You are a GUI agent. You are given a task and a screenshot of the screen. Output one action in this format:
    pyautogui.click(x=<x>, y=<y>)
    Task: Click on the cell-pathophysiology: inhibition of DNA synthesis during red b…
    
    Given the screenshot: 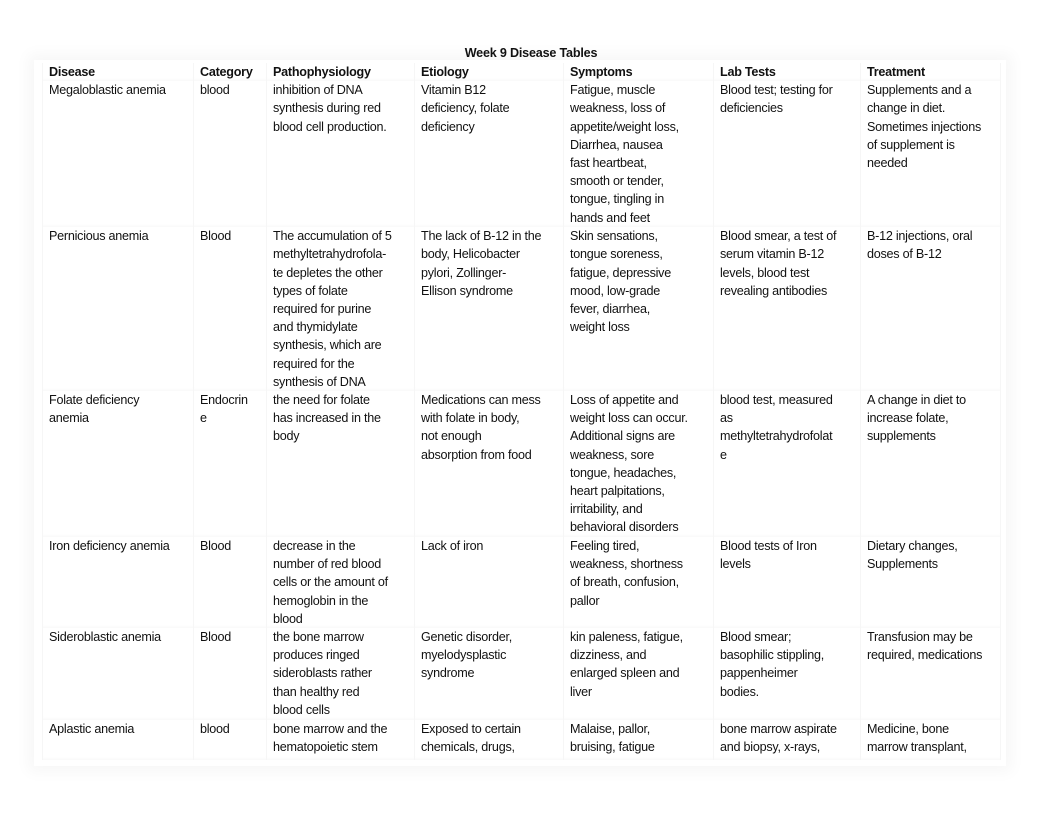 What is the action you would take?
    pyautogui.click(x=341, y=154)
    